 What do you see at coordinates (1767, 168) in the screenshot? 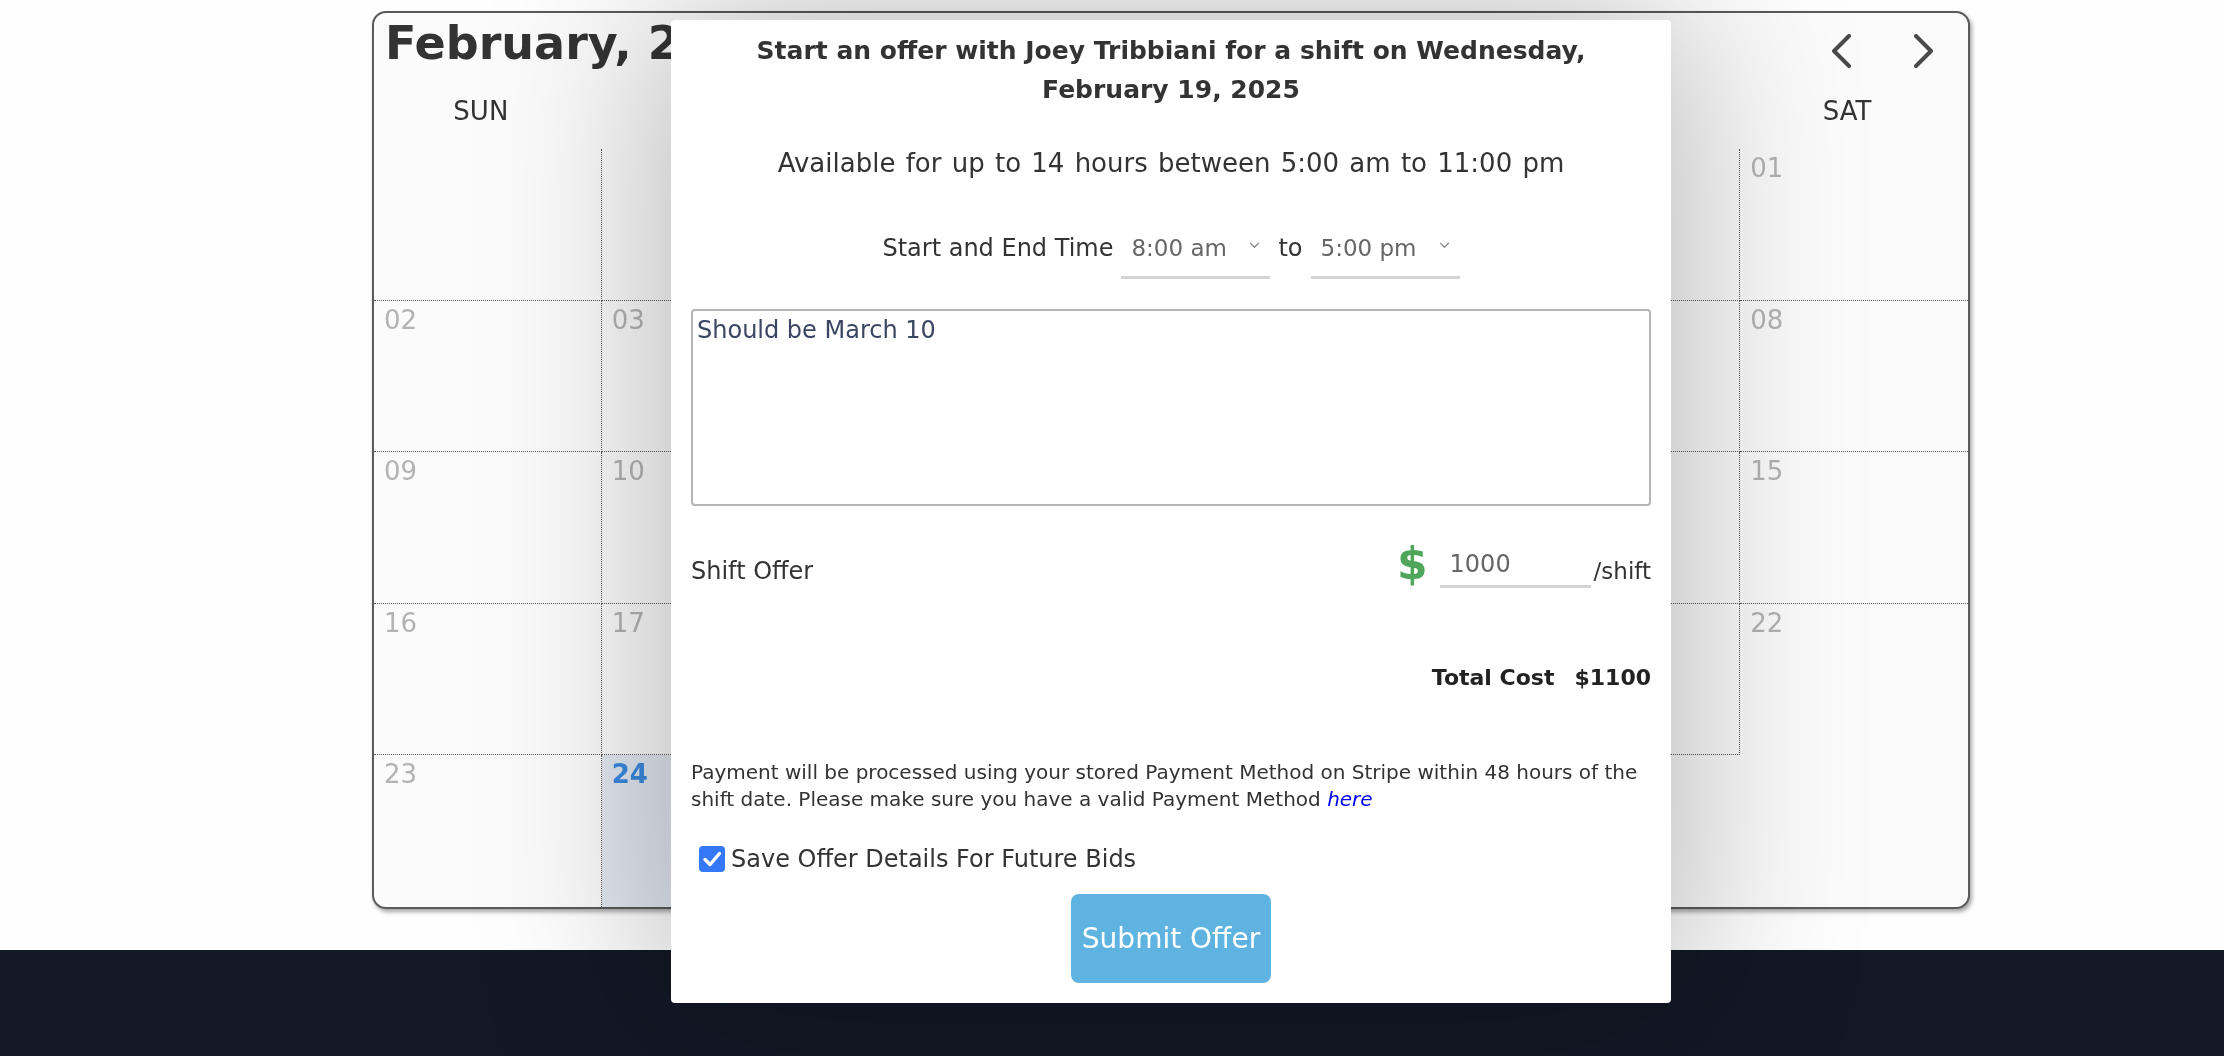
I see `day-number: 01` at bounding box center [1767, 168].